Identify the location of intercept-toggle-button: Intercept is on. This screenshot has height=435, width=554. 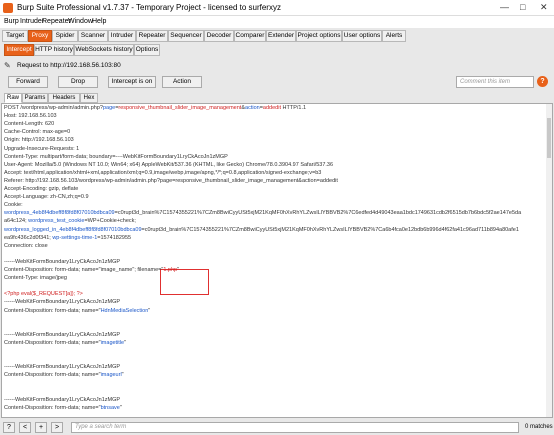
(132, 82).